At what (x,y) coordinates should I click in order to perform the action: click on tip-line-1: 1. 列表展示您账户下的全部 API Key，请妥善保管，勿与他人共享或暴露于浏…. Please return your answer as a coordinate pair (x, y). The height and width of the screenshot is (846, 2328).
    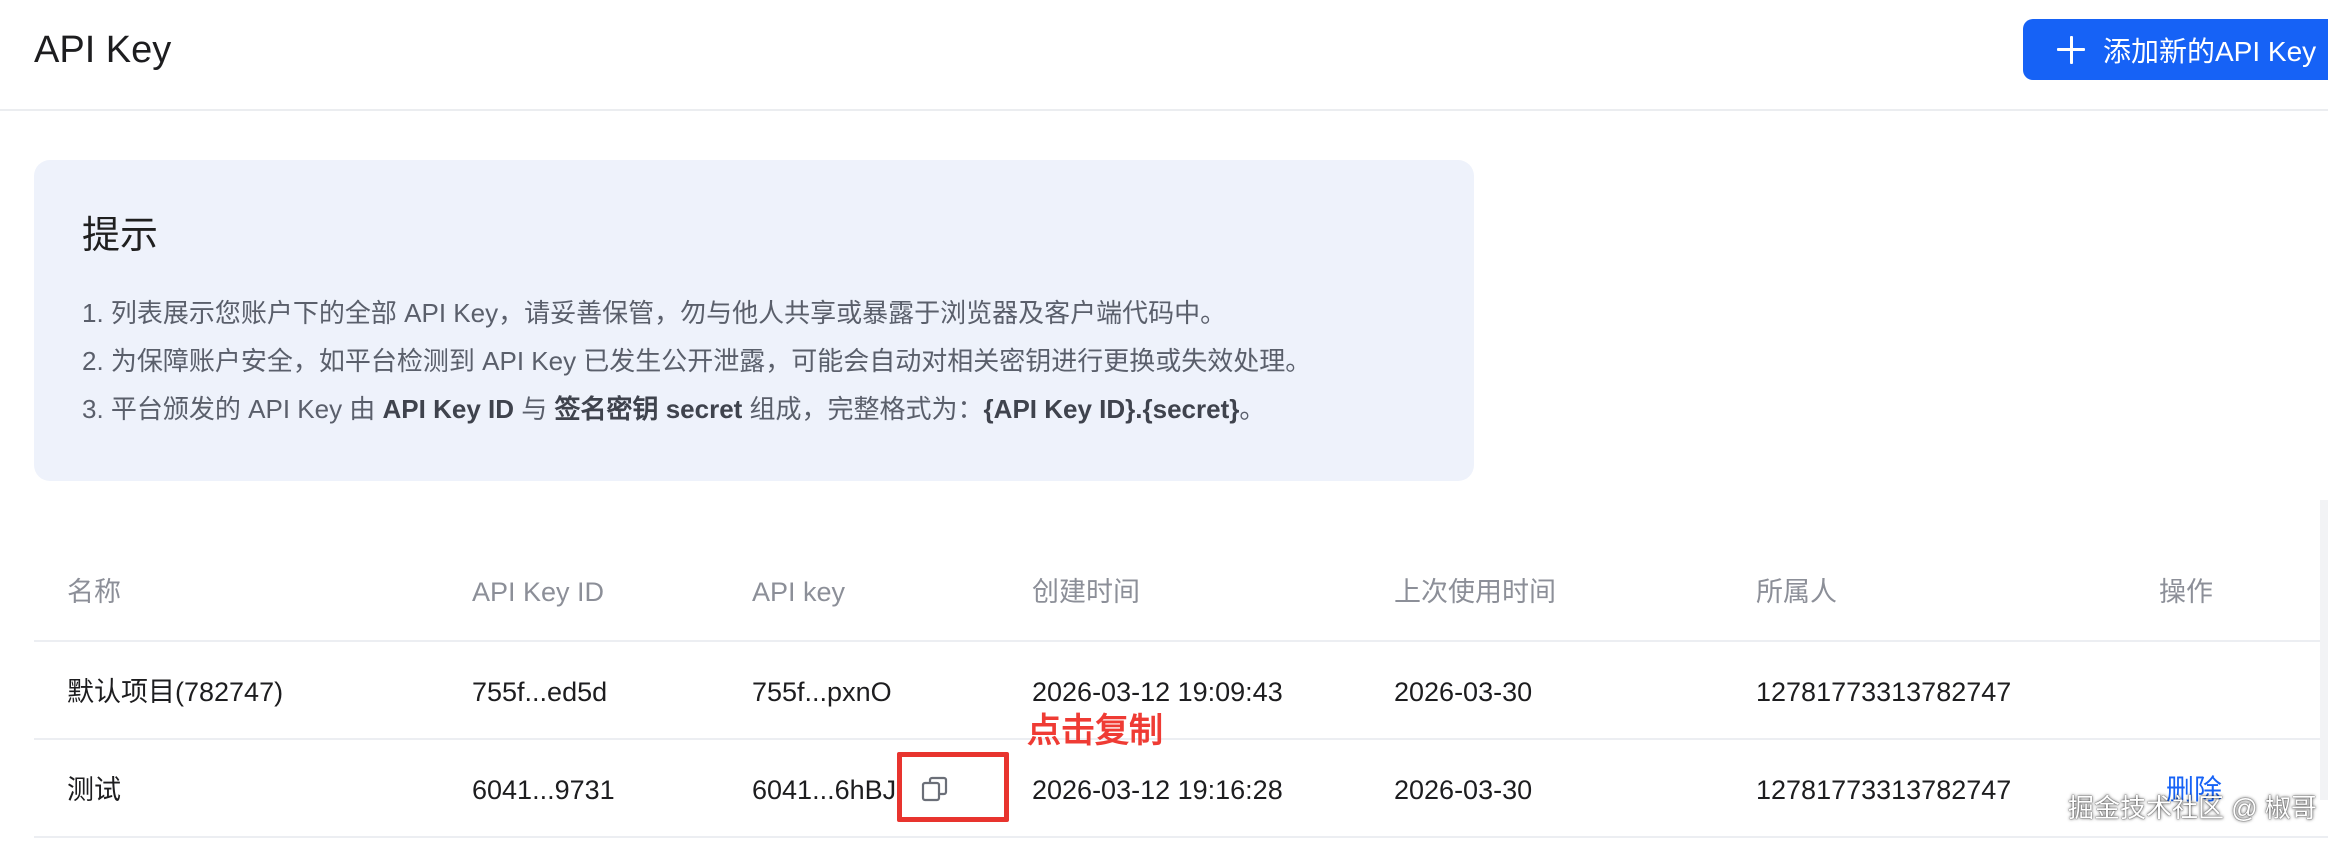
    Looking at the image, I should click on (654, 313).